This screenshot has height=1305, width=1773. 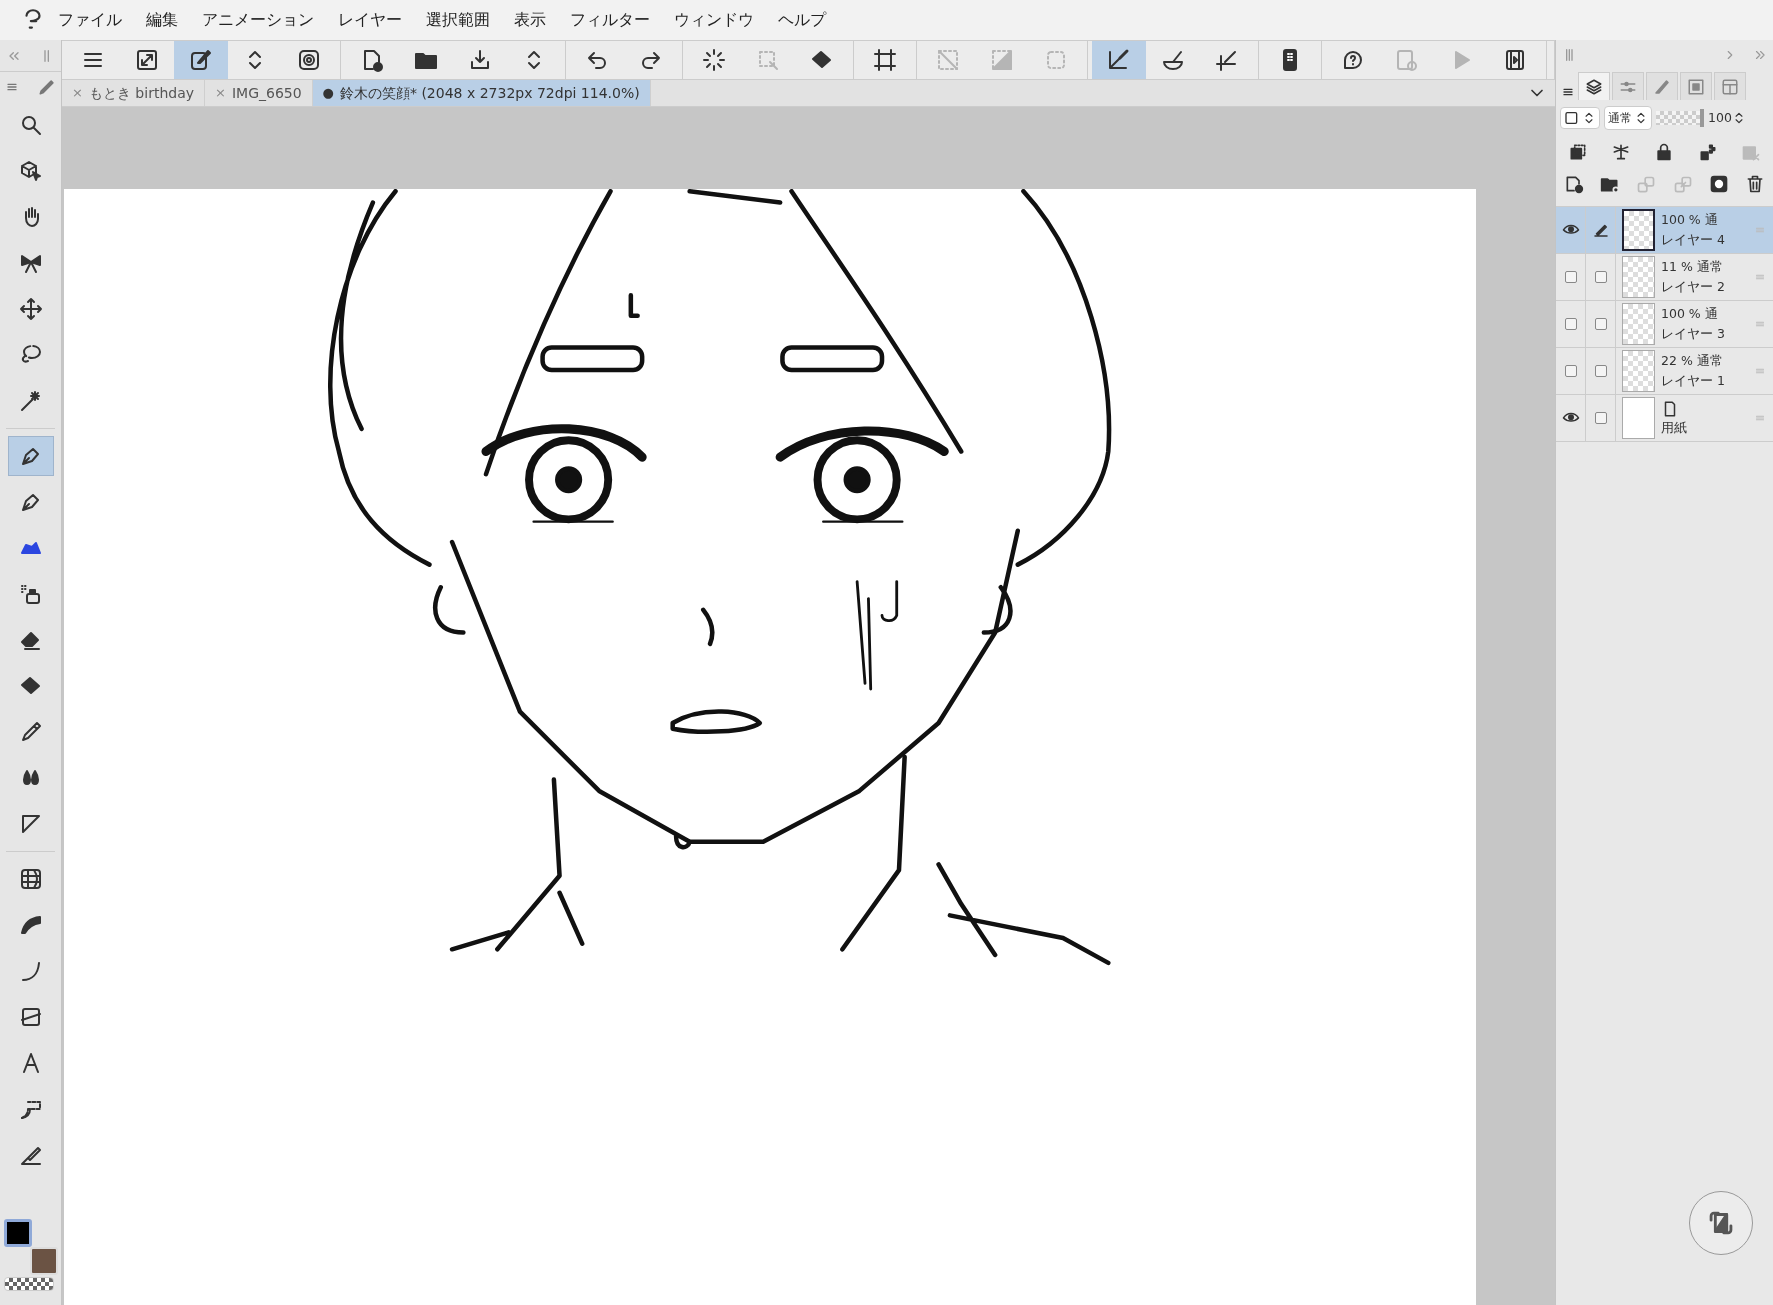 I want to click on menu-item: レイヤー, so click(x=370, y=20).